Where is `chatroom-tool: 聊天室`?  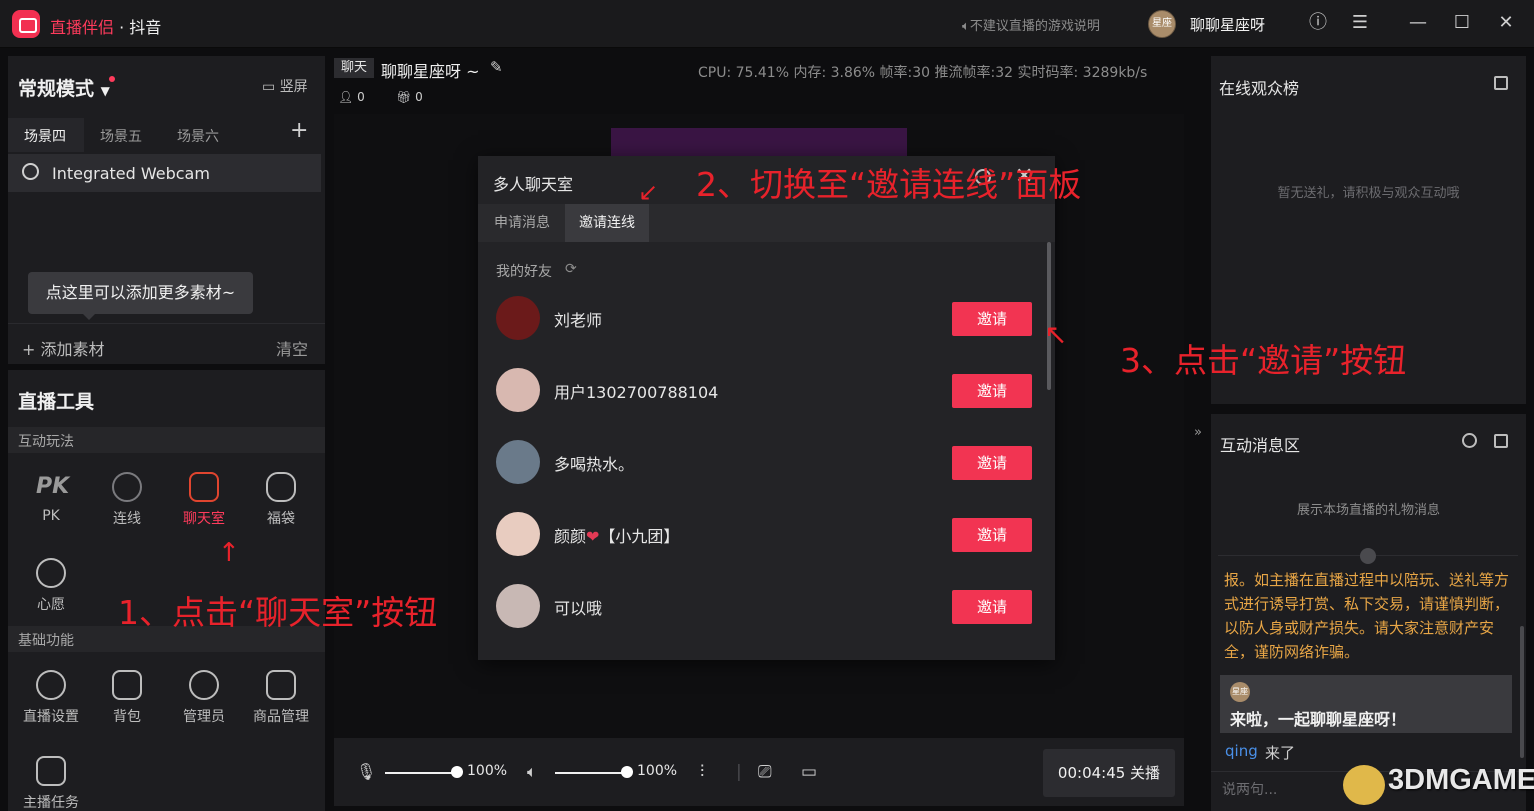 chatroom-tool: 聊天室 is located at coordinates (204, 500).